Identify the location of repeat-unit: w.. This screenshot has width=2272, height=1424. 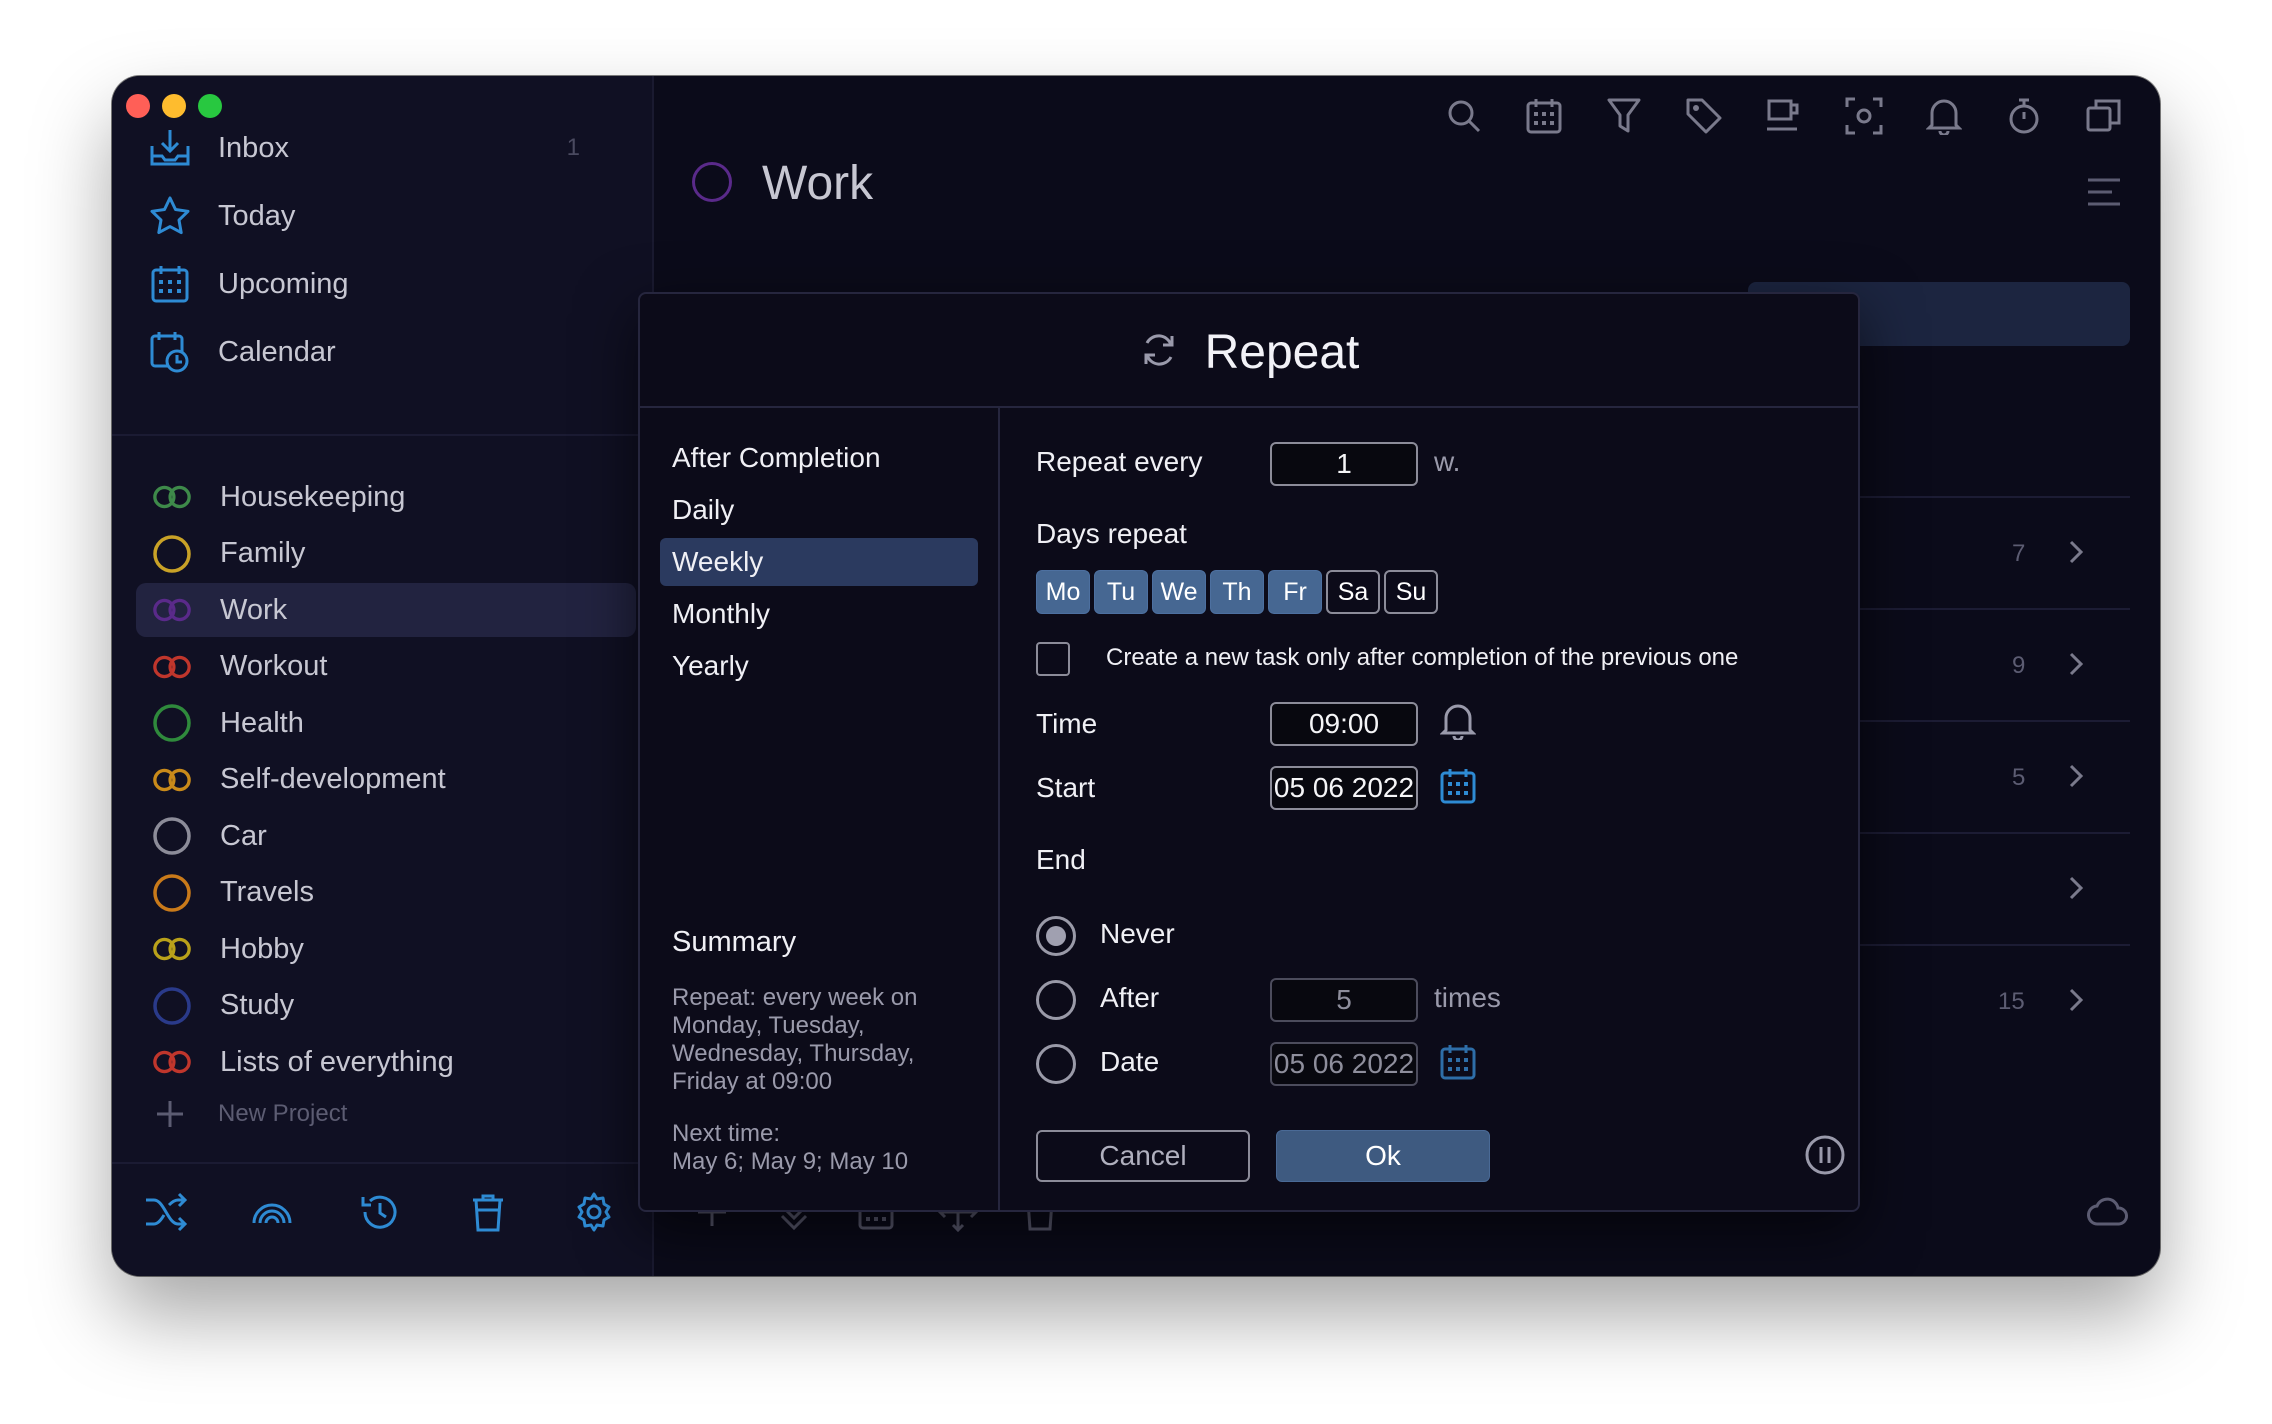
(1447, 461).